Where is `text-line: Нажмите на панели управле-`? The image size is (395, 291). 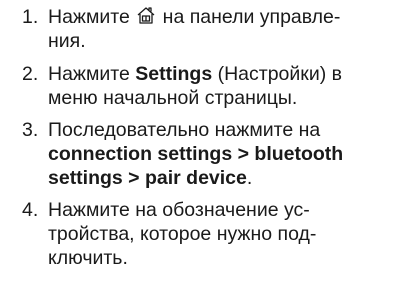 text-line: Нажмите на панели управле- is located at coordinates (220, 17).